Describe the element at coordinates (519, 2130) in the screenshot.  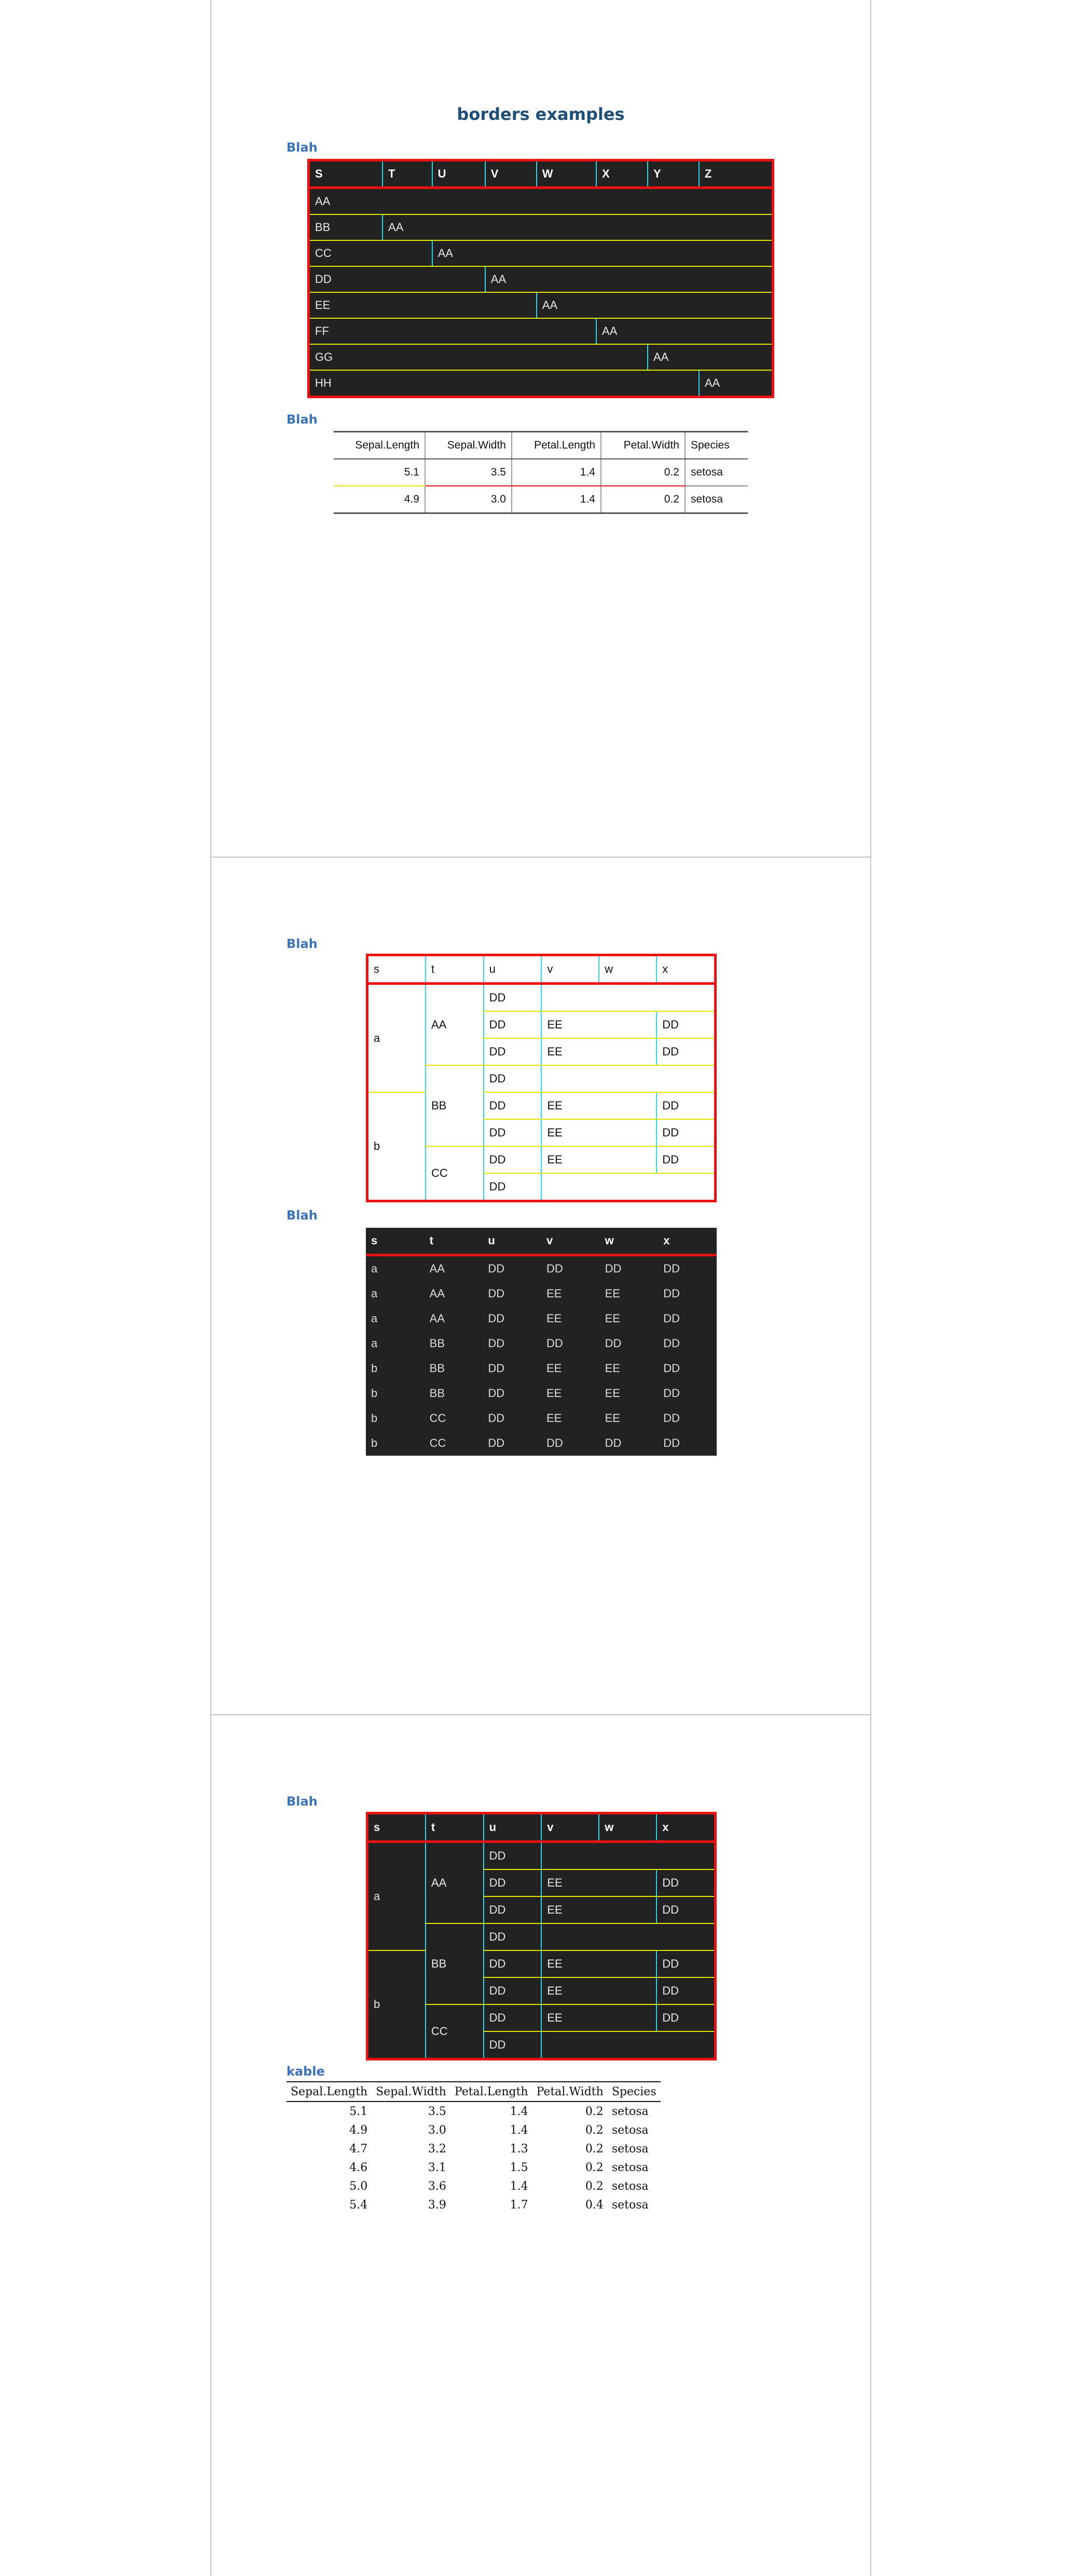
I see `table-cell: 1.4` at that location.